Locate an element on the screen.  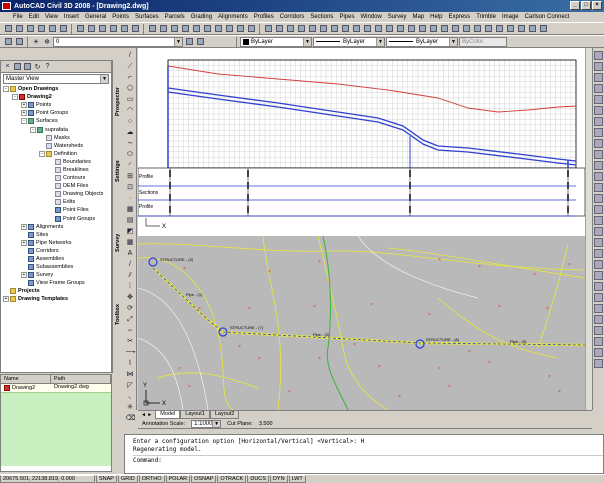
erase-icon: ⌫ is located at coordinates (131, 418).